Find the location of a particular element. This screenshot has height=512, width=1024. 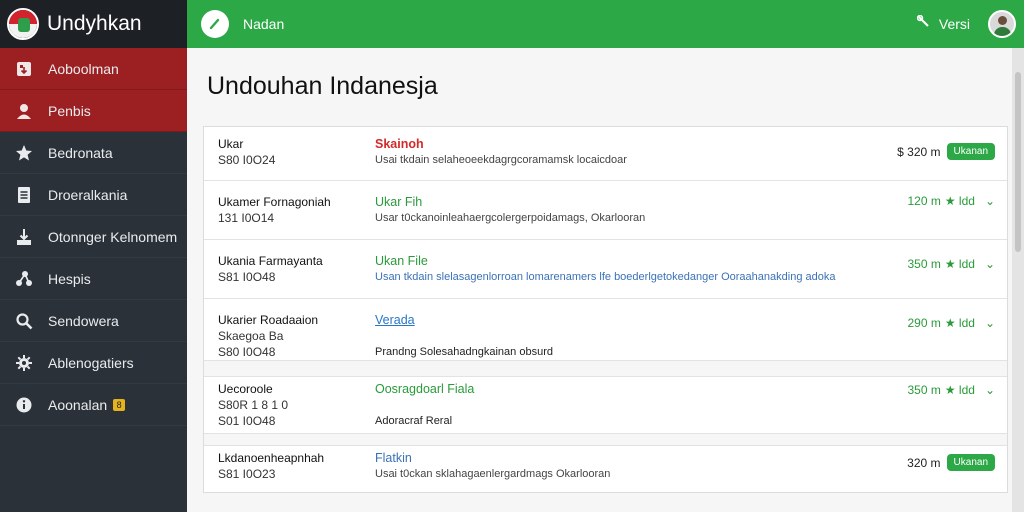

sidebar-item-bedronata: Bedronata is located at coordinates (93, 153).